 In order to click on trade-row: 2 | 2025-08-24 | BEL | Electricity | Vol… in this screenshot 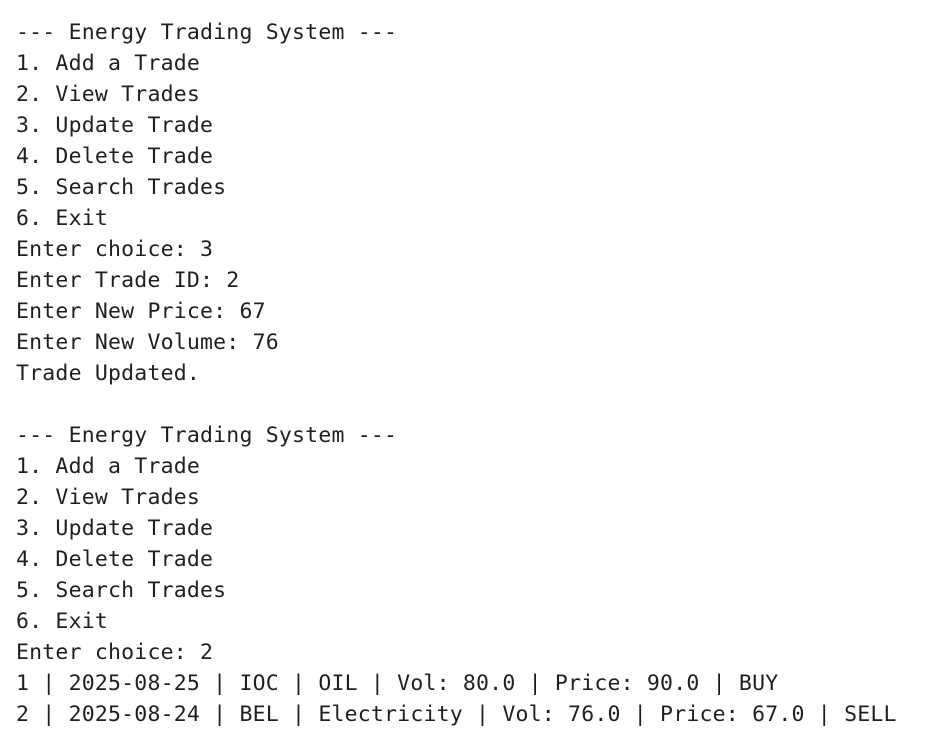, I will do `click(456, 714)`.